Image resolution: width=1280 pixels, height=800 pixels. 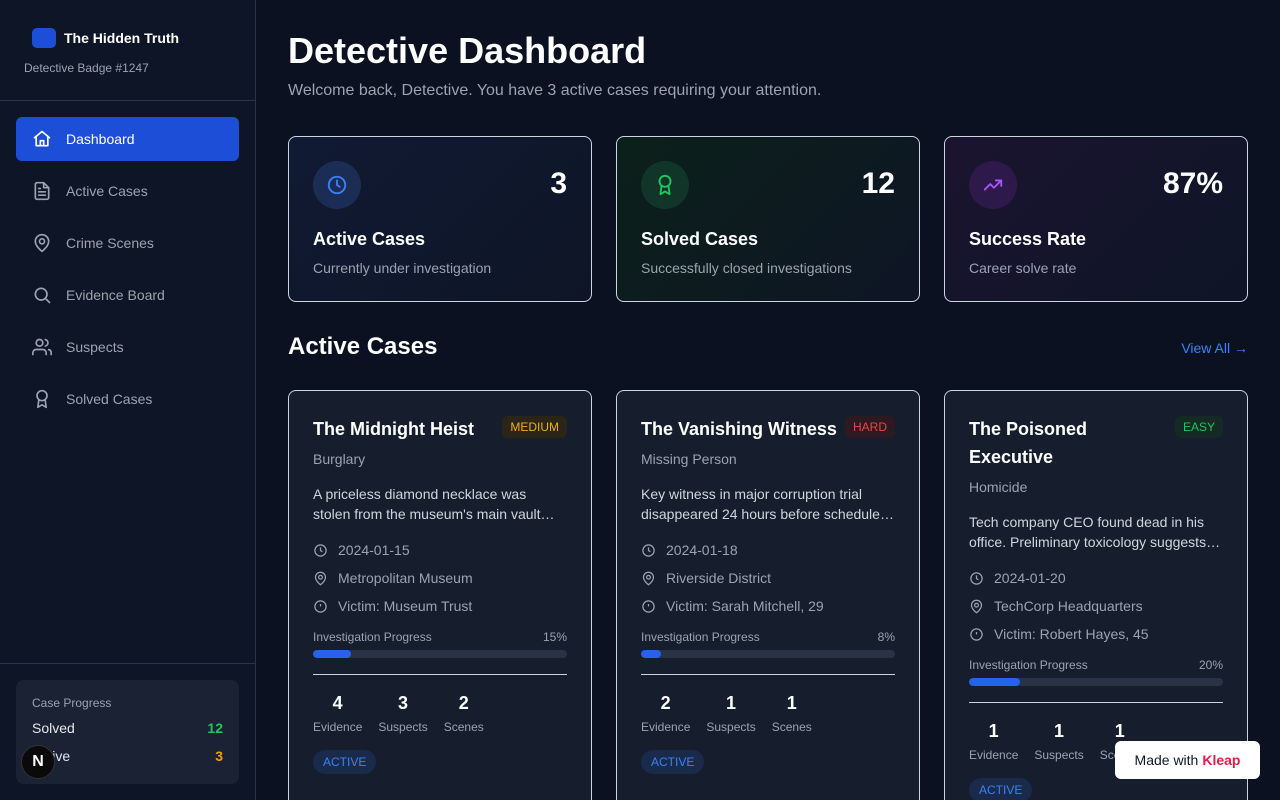 What do you see at coordinates (1096, 665) in the screenshot?
I see `progress-header: Investigation Progress 20%` at bounding box center [1096, 665].